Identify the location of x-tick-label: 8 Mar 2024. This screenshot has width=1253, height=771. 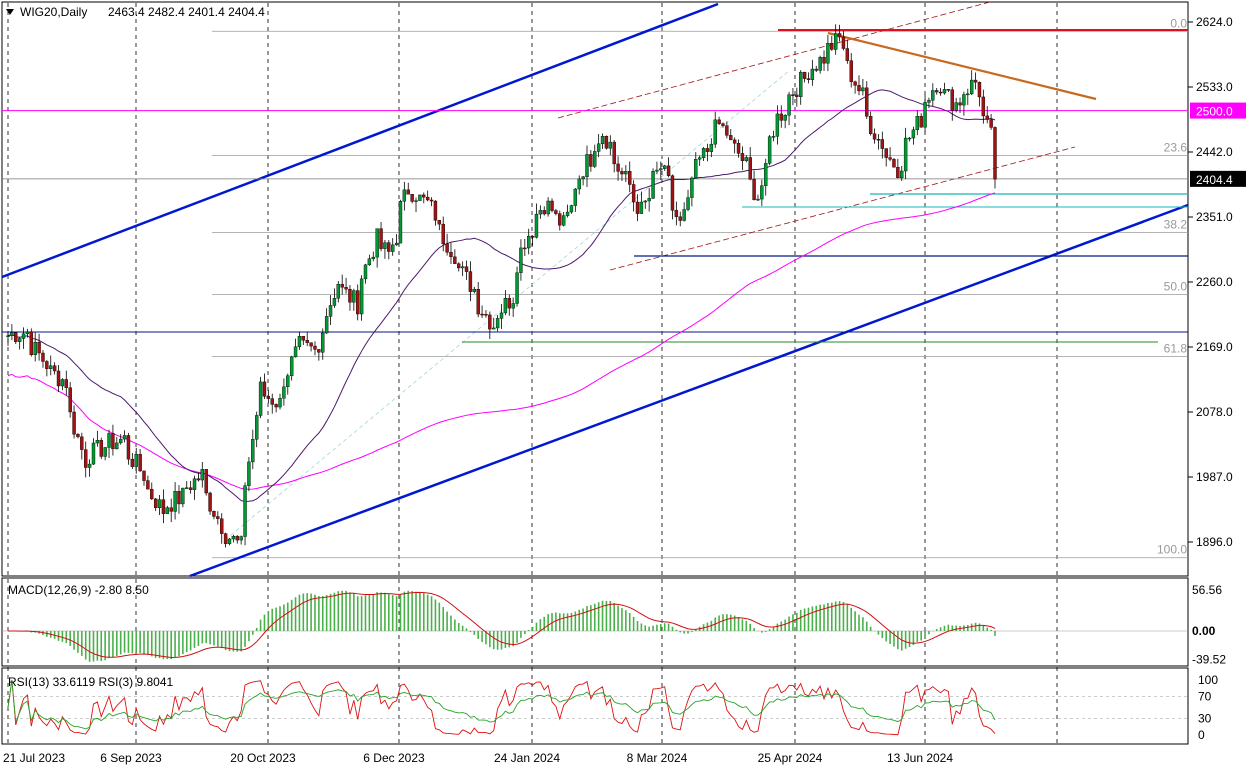
(657, 758).